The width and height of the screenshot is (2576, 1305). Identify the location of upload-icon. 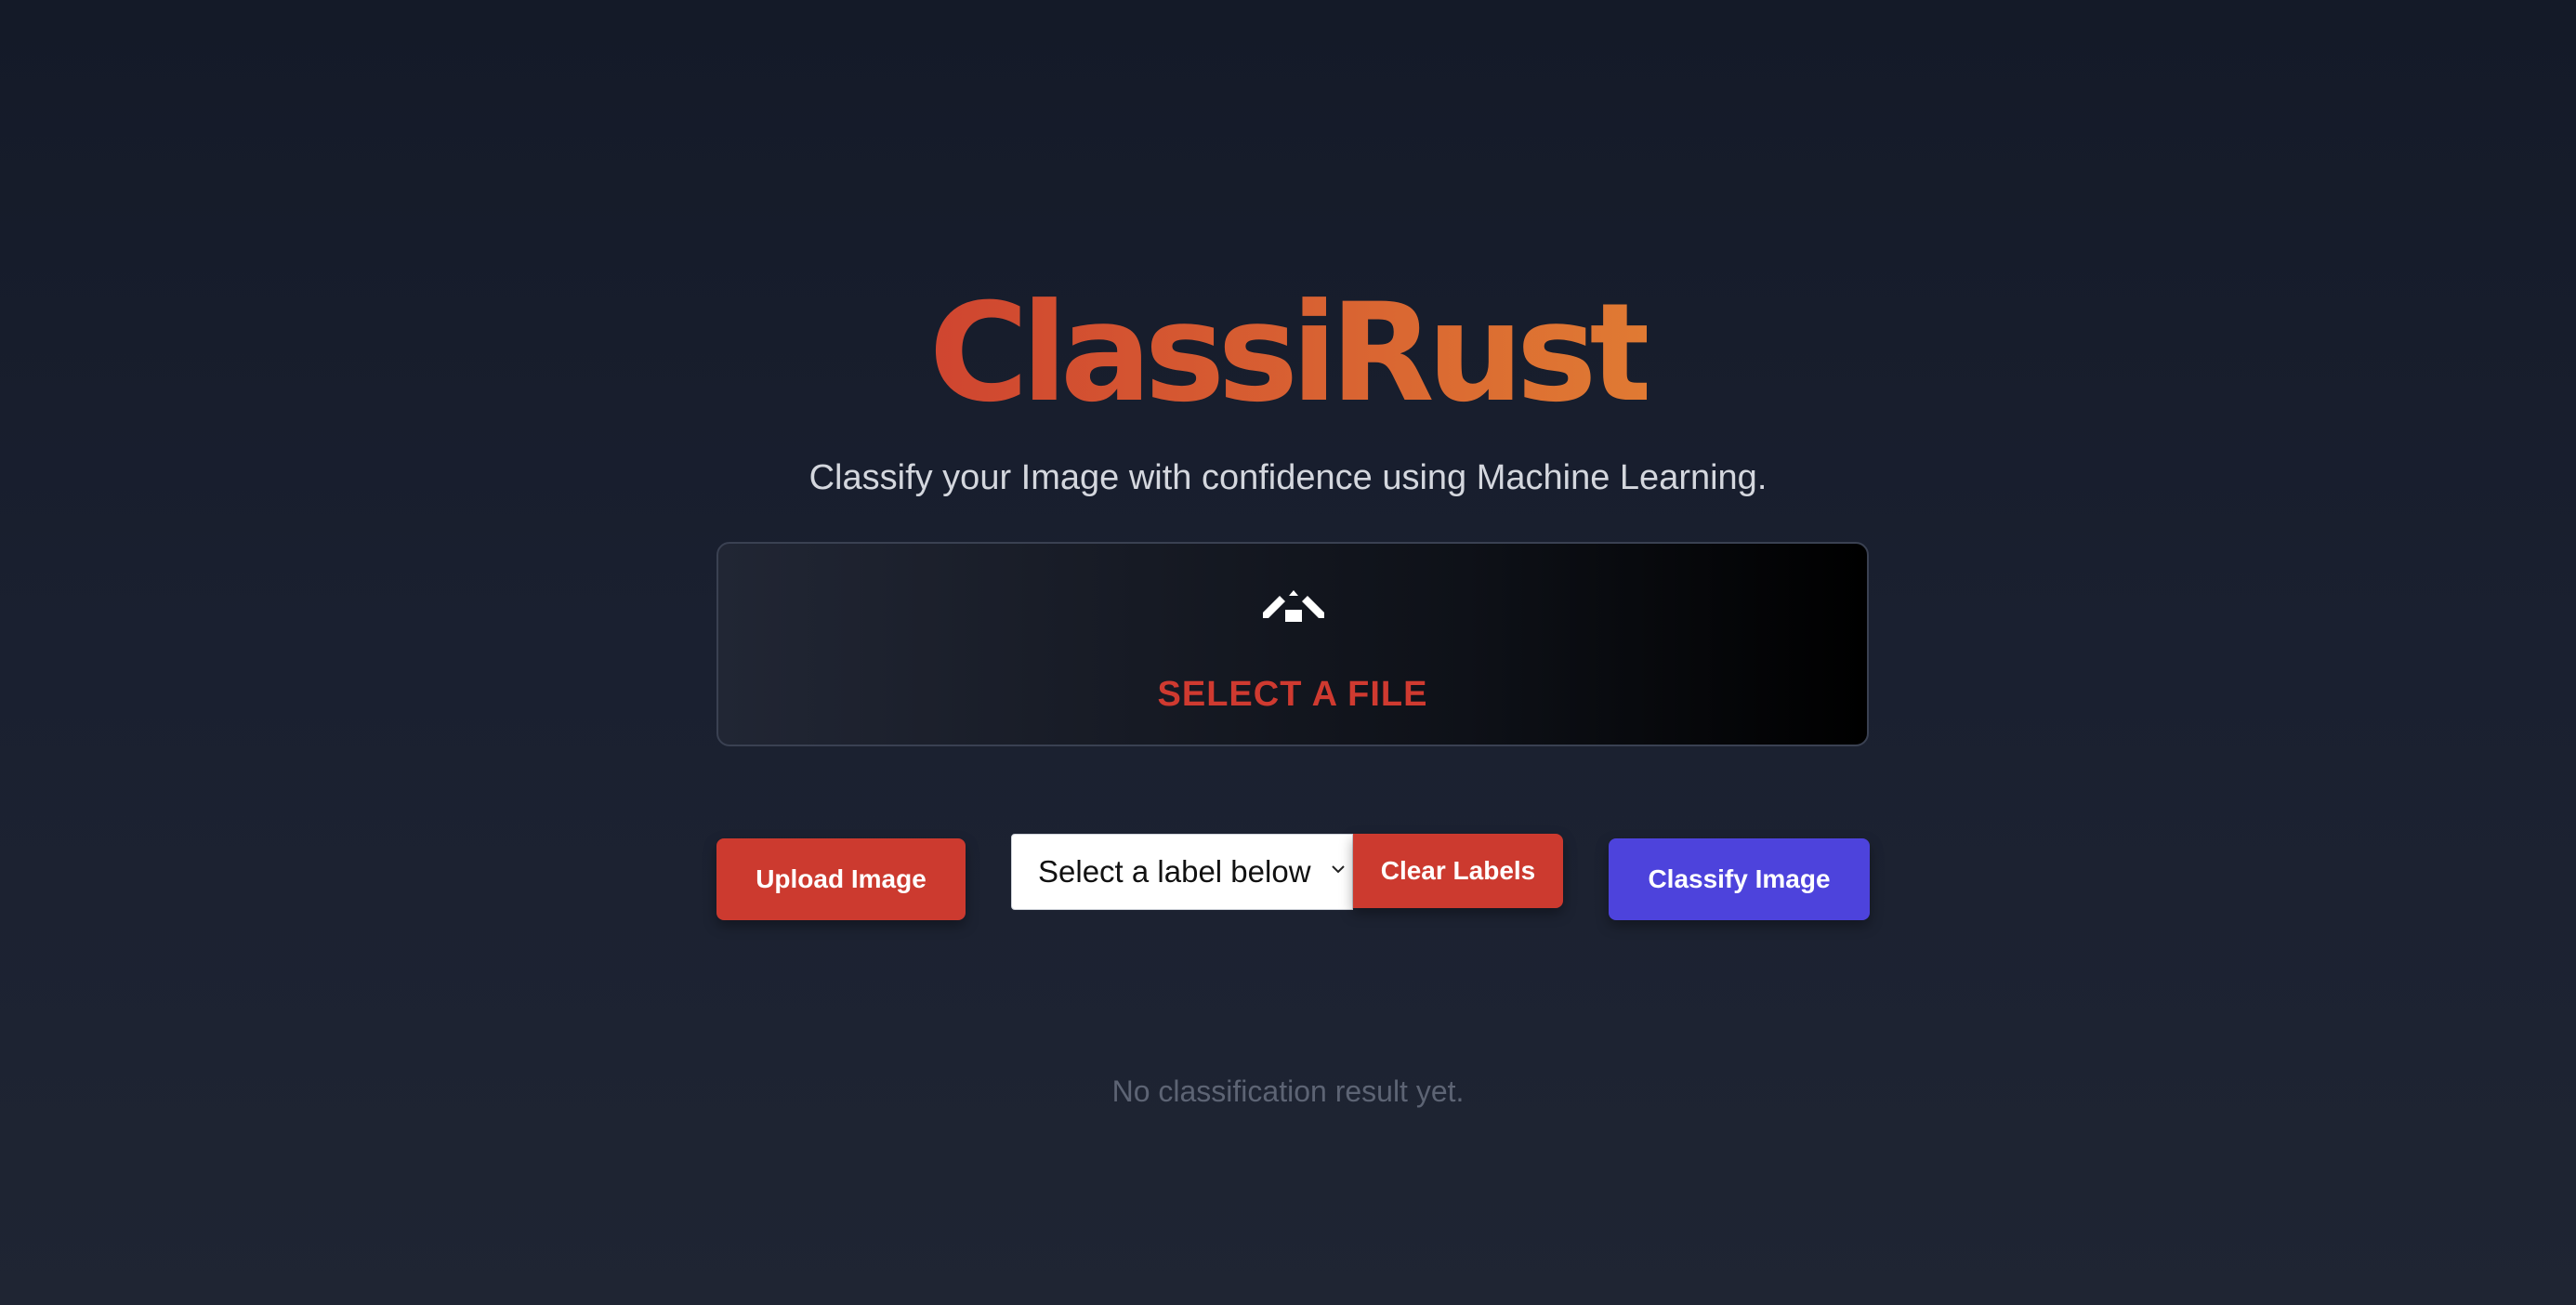
(1293, 606).